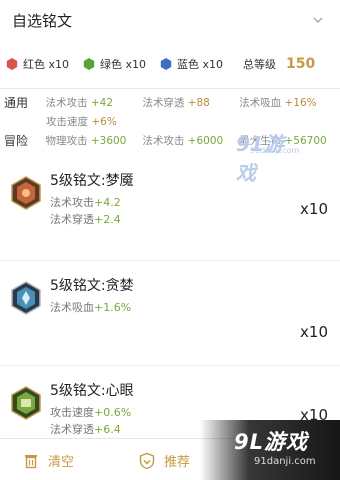 This screenshot has height=480, width=340. I want to click on inscription-name: 5级铭文:心眼, so click(92, 391).